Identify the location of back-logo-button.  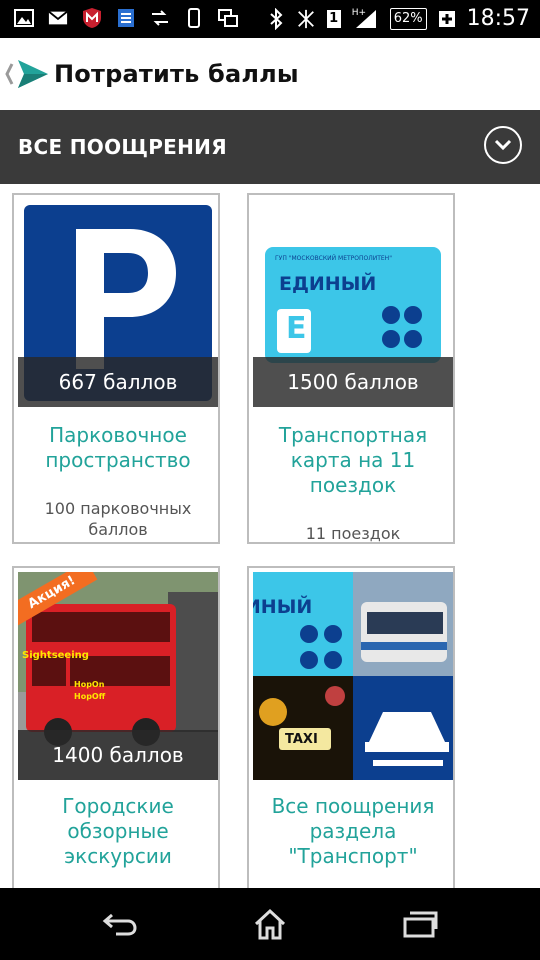
(28, 74).